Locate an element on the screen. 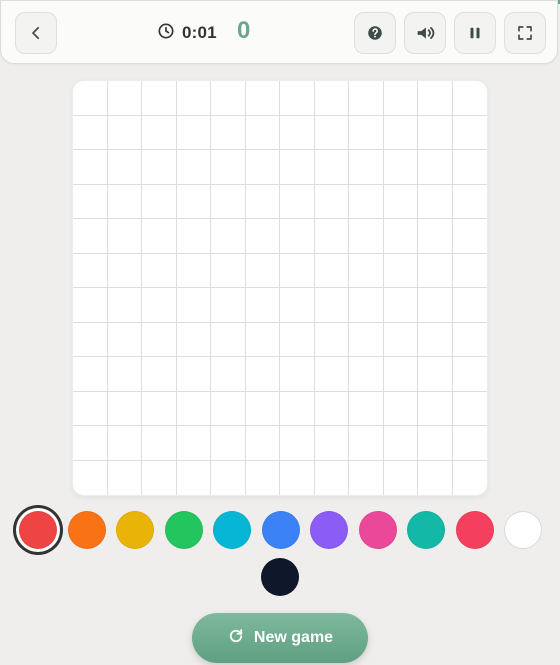  new-game-button: New game is located at coordinates (280, 638).